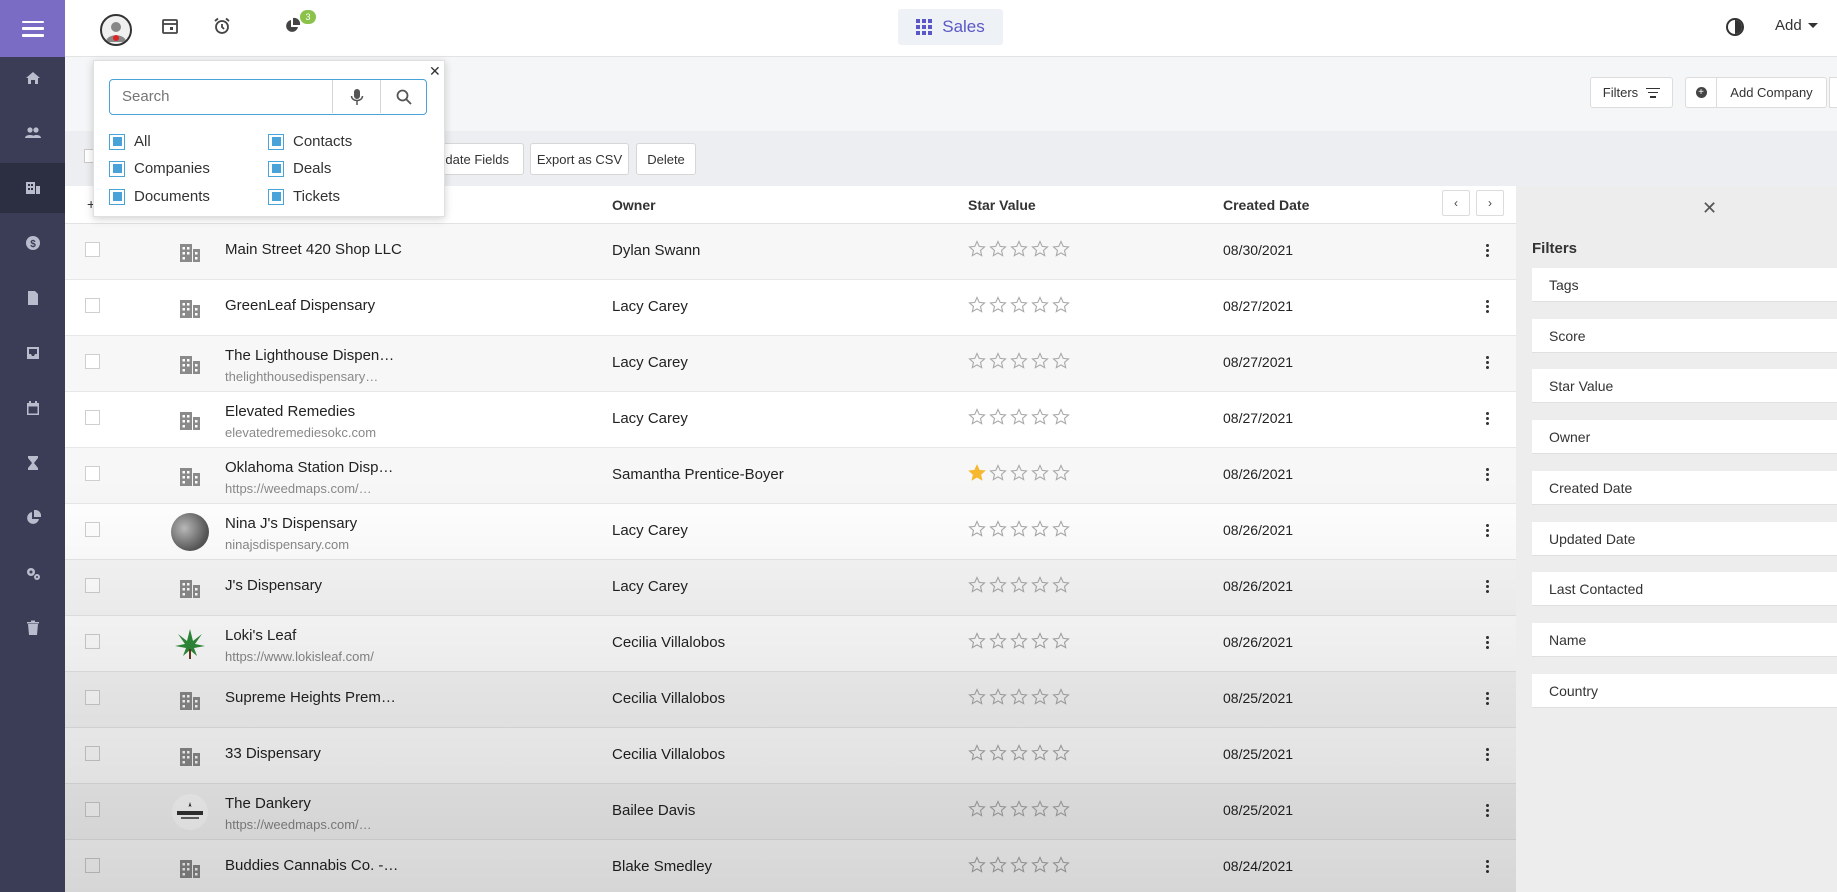 The height and width of the screenshot is (892, 1837). I want to click on sidebar-item-calendar, so click(32, 408).